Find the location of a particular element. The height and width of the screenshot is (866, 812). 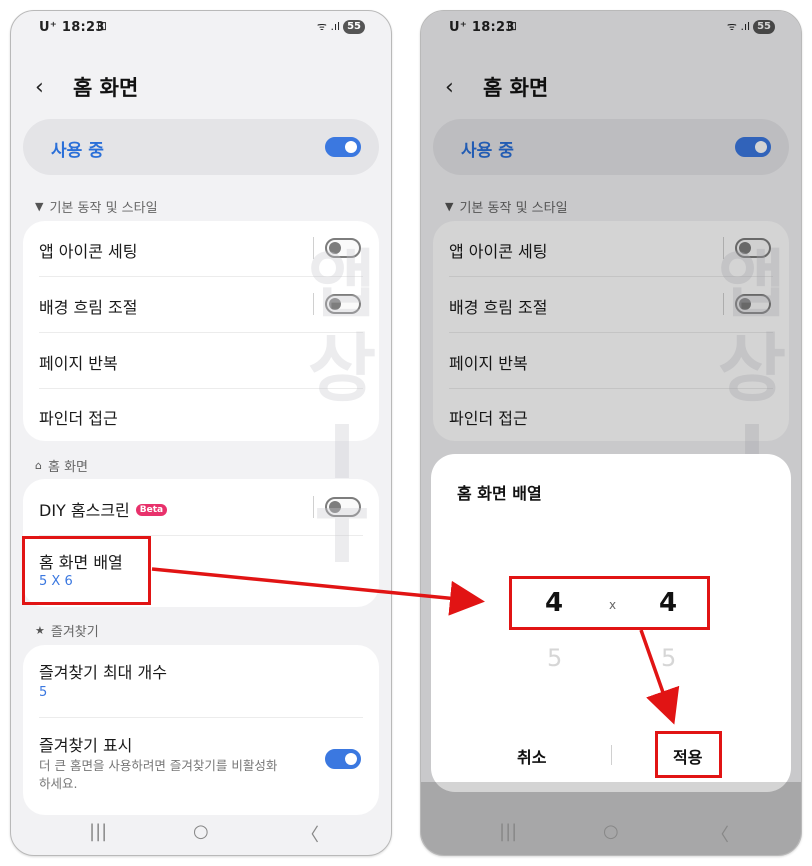

watermark-text: 앱 상 I T is located at coordinates (342, 411).